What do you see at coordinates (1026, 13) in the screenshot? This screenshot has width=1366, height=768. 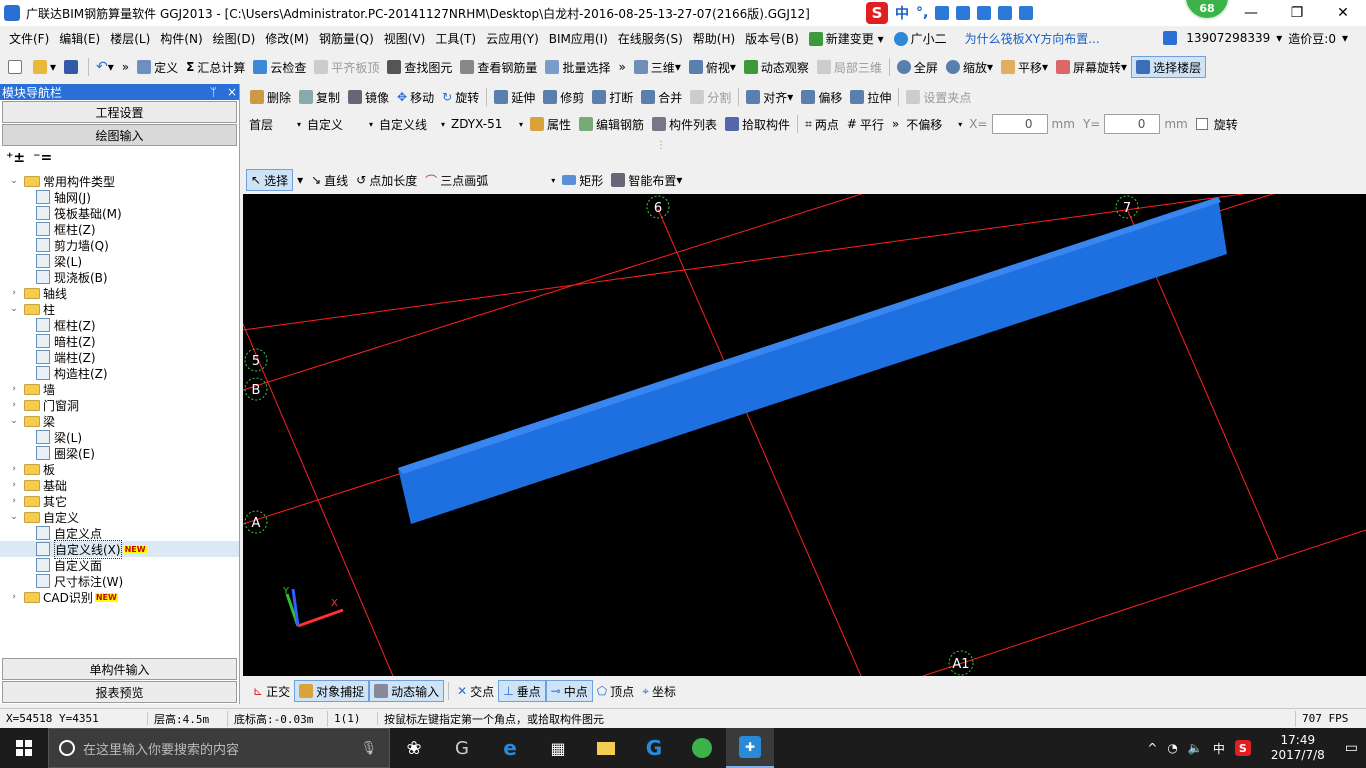 I see `wrench-icon` at bounding box center [1026, 13].